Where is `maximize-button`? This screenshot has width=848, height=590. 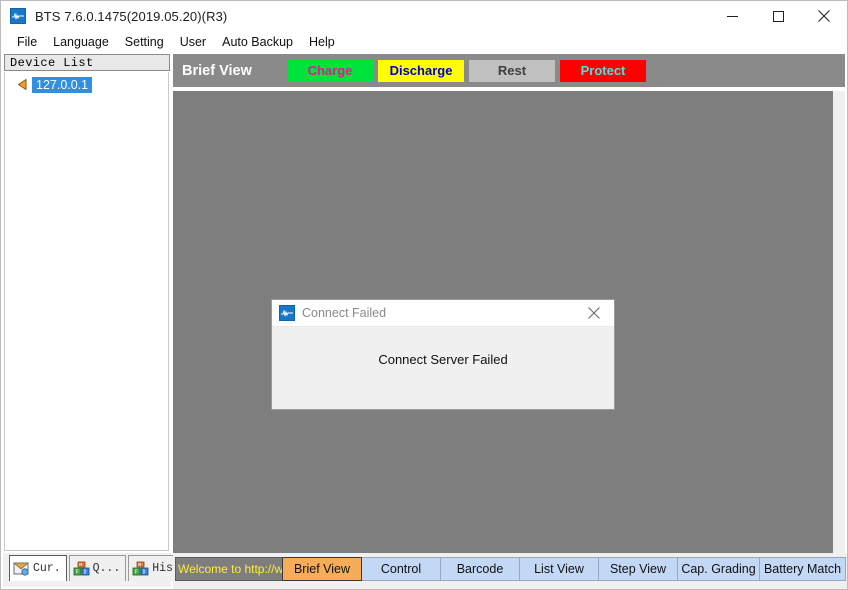
maximize-button is located at coordinates (778, 16).